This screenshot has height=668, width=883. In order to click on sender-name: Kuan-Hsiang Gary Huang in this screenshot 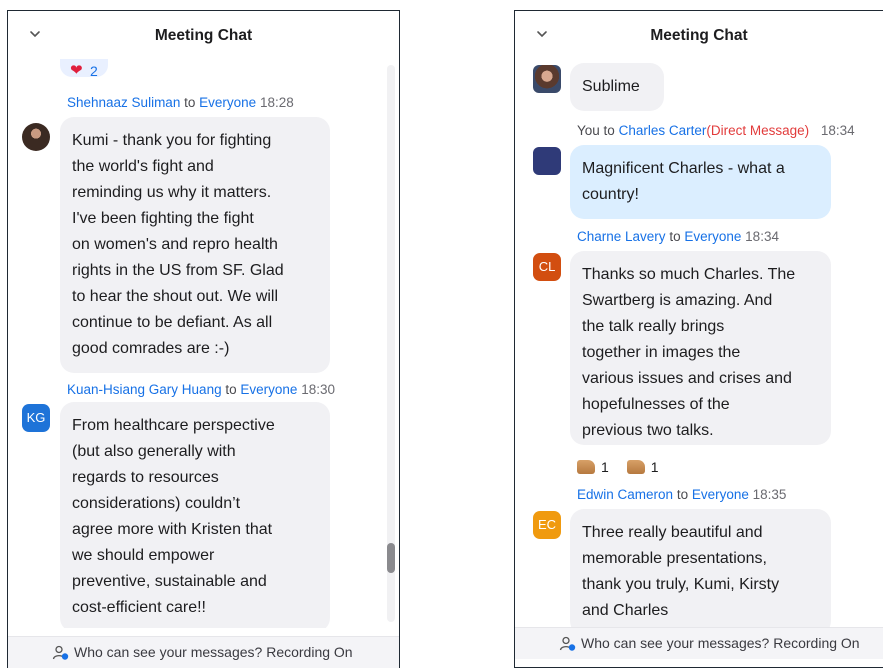, I will do `click(144, 389)`.